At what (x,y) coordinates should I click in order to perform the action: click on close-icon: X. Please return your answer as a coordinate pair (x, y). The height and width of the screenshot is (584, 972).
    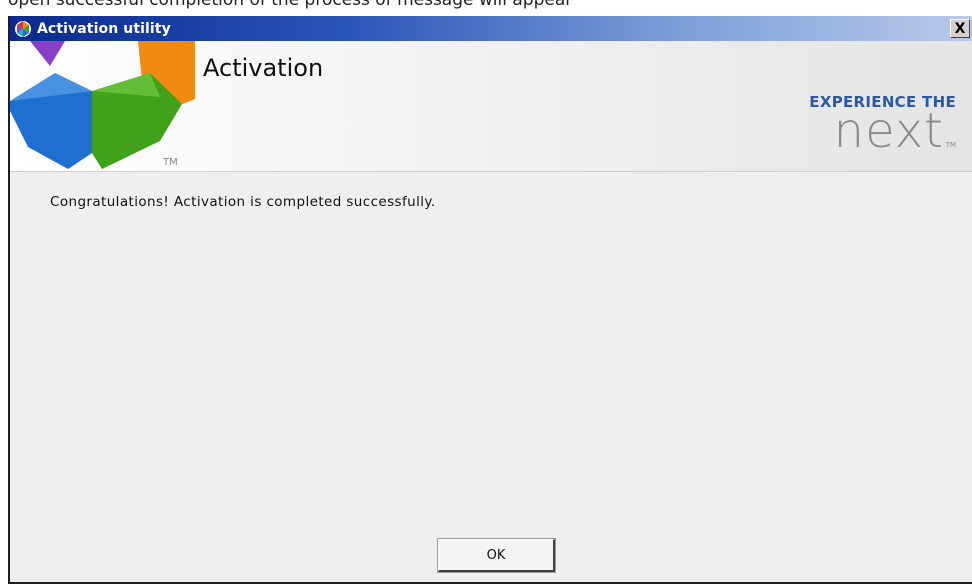
    Looking at the image, I should click on (960, 28).